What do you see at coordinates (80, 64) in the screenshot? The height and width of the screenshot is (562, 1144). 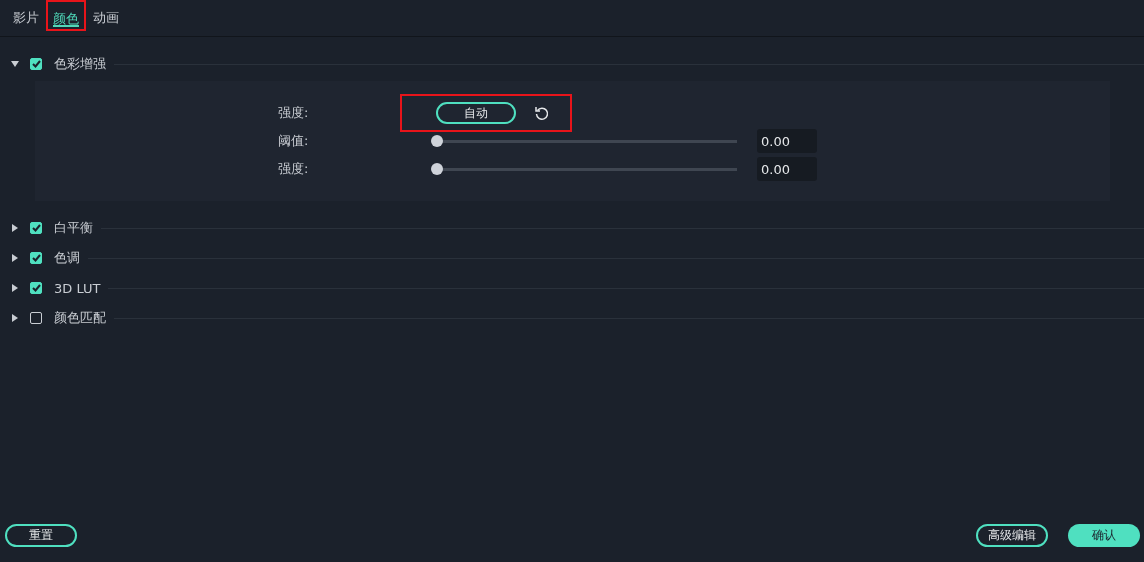 I see `section-title: 色彩增强` at bounding box center [80, 64].